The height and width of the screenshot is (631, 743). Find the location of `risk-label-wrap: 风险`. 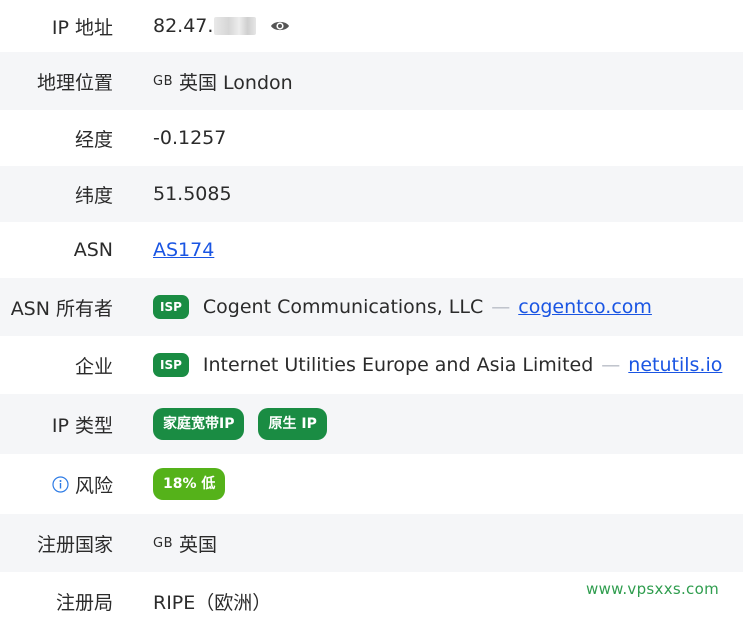

risk-label-wrap: 风险 is located at coordinates (56, 484).